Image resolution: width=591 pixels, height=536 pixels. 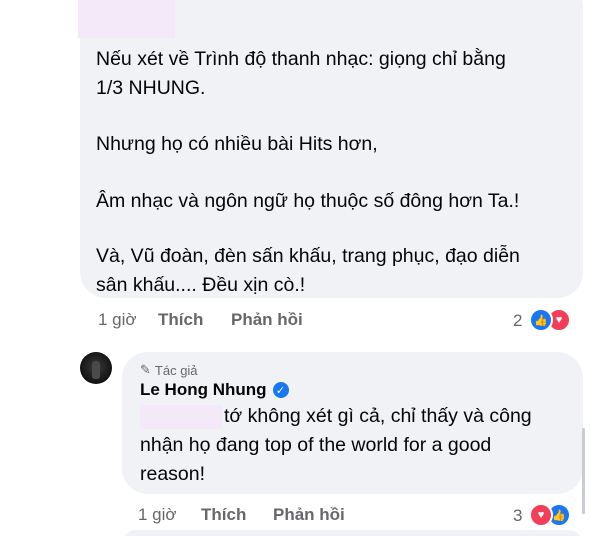 I want to click on reply-like-button: Thích, so click(x=223, y=515).